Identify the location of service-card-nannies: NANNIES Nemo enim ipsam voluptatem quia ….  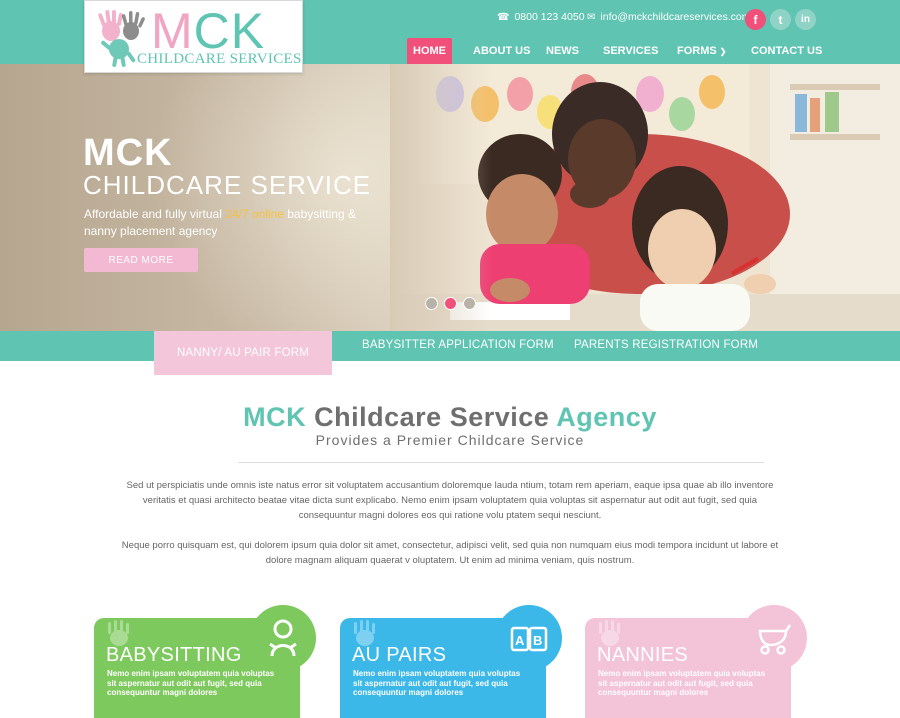
(696, 661).